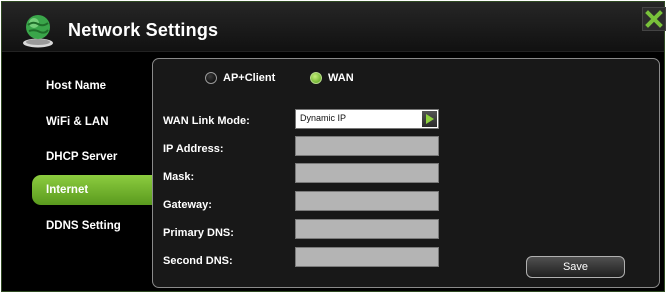 The height and width of the screenshot is (293, 666). I want to click on play-arrow-icon, so click(430, 119).